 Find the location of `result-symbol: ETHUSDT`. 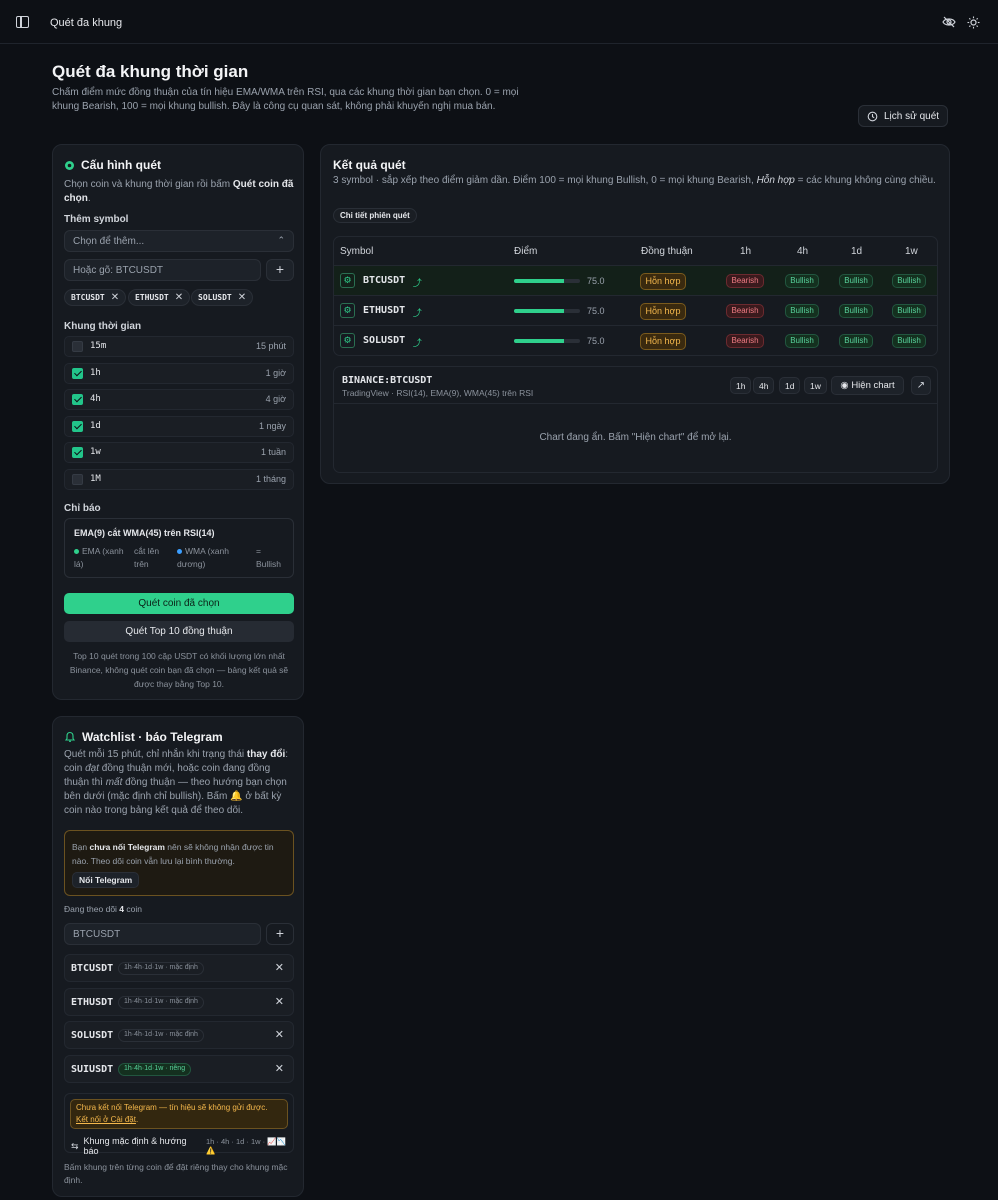

result-symbol: ETHUSDT is located at coordinates (384, 310).